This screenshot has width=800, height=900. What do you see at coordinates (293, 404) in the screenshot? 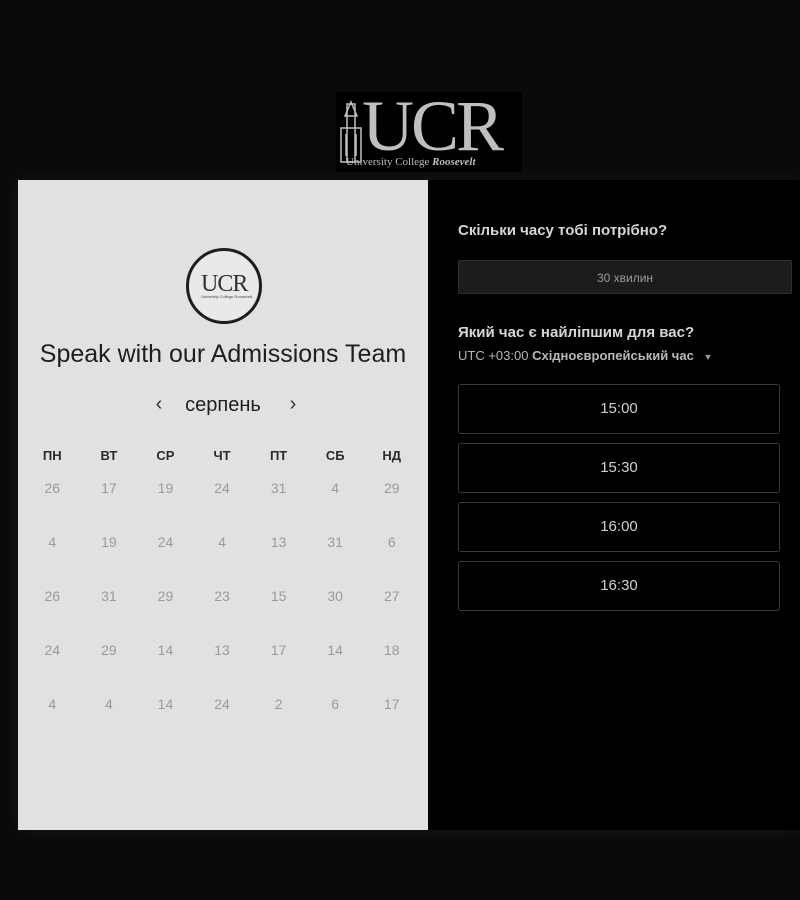
I see `chevron-right-icon: ›` at bounding box center [293, 404].